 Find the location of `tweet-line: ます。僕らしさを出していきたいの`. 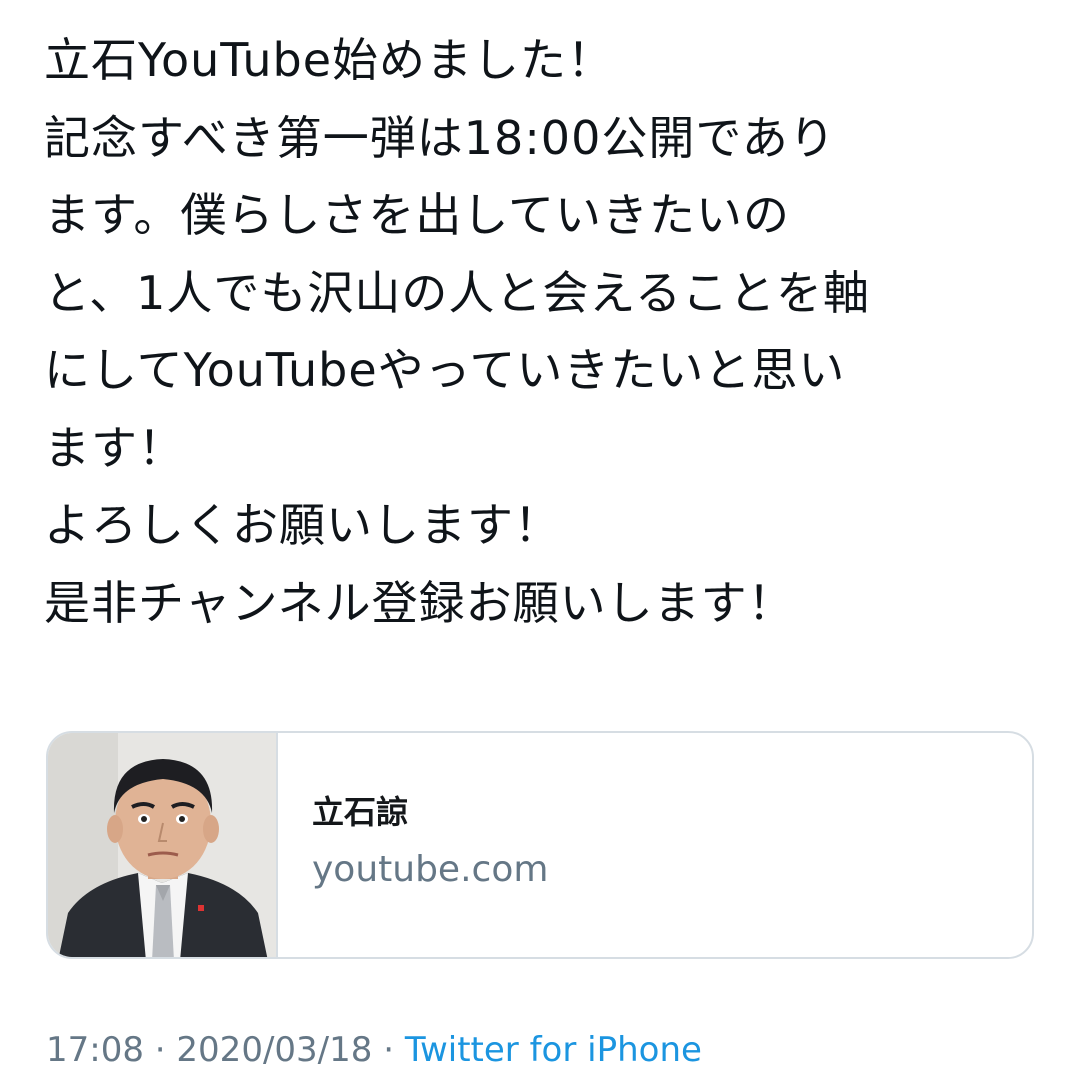

tweet-line: ます。僕らしさを出していきたいの is located at coordinates (417, 215).